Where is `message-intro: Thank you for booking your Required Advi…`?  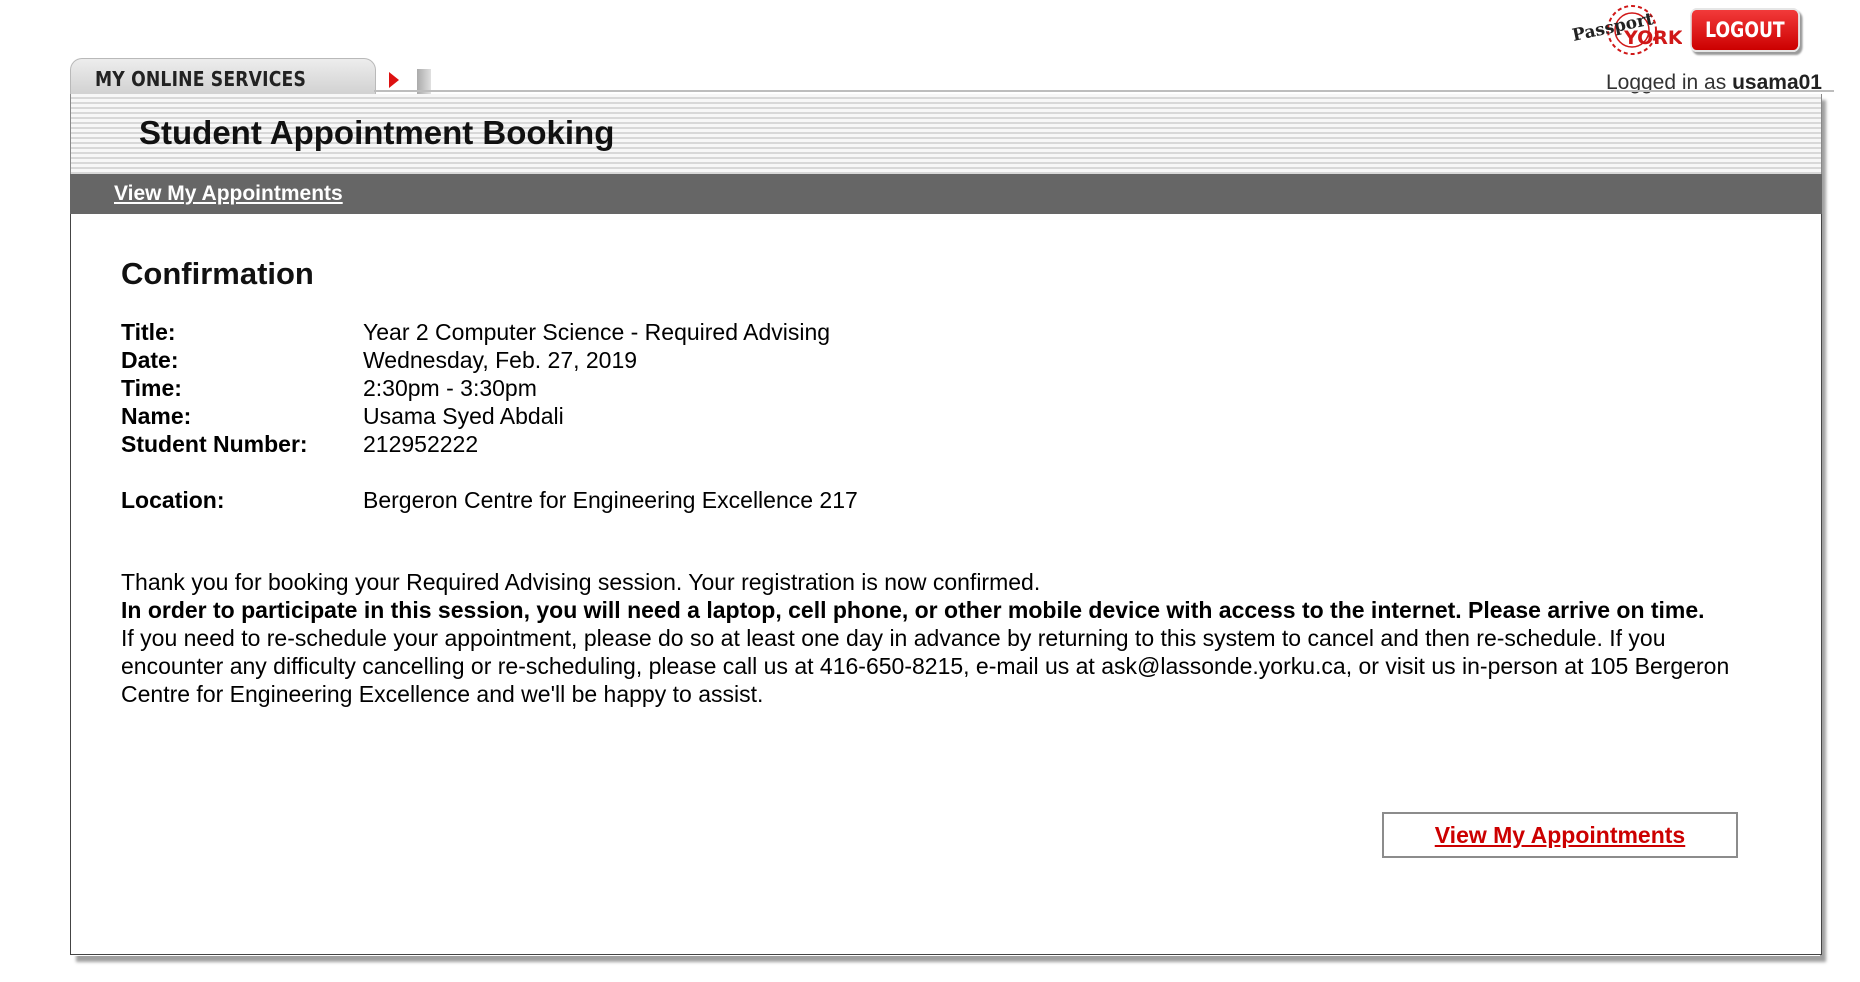
message-intro: Thank you for booking your Required Advi… is located at coordinates (581, 582).